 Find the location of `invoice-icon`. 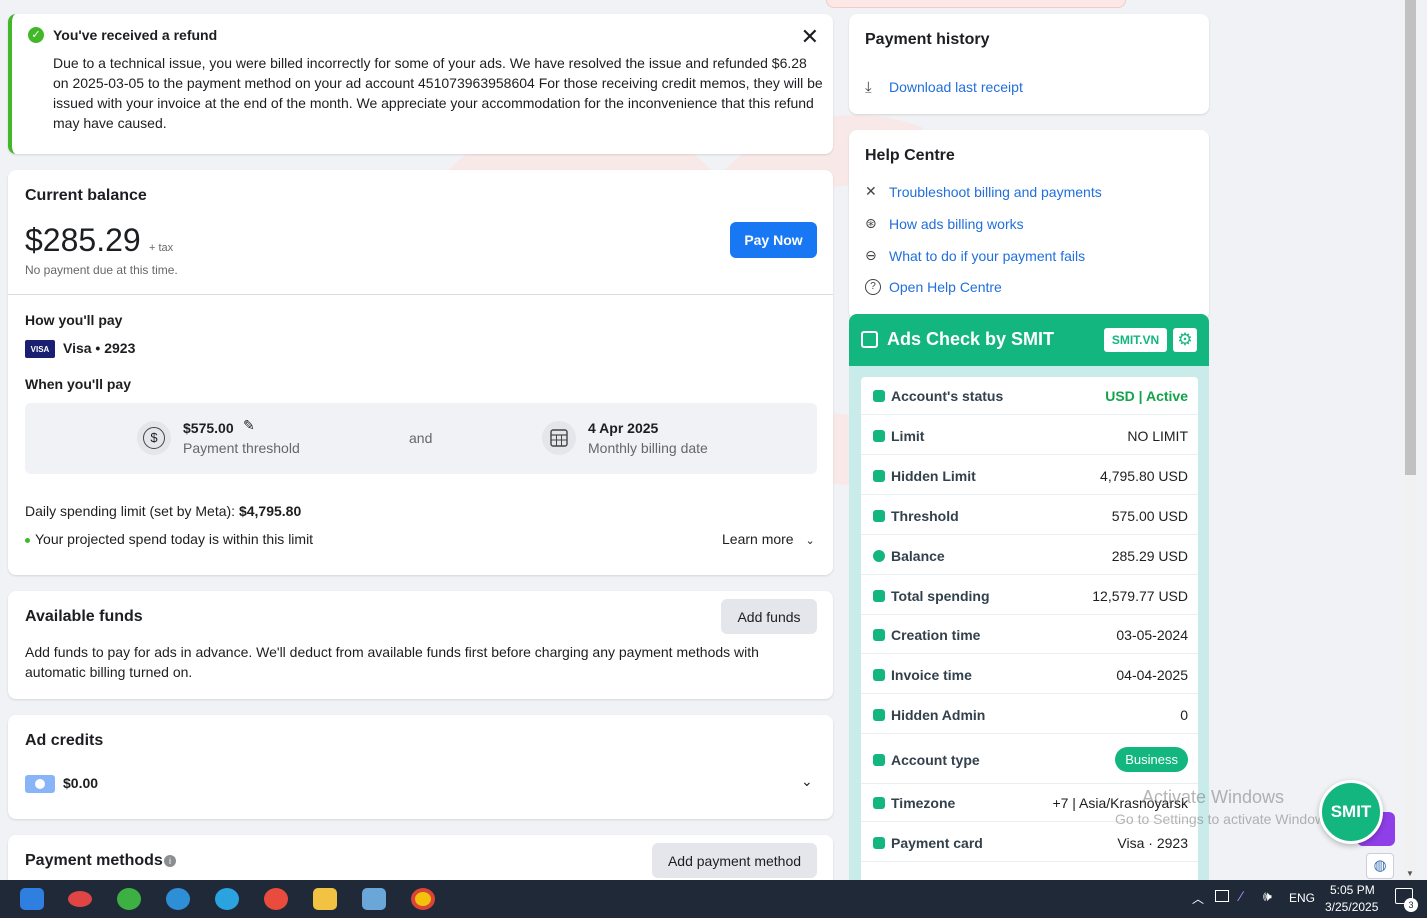

invoice-icon is located at coordinates (879, 674).